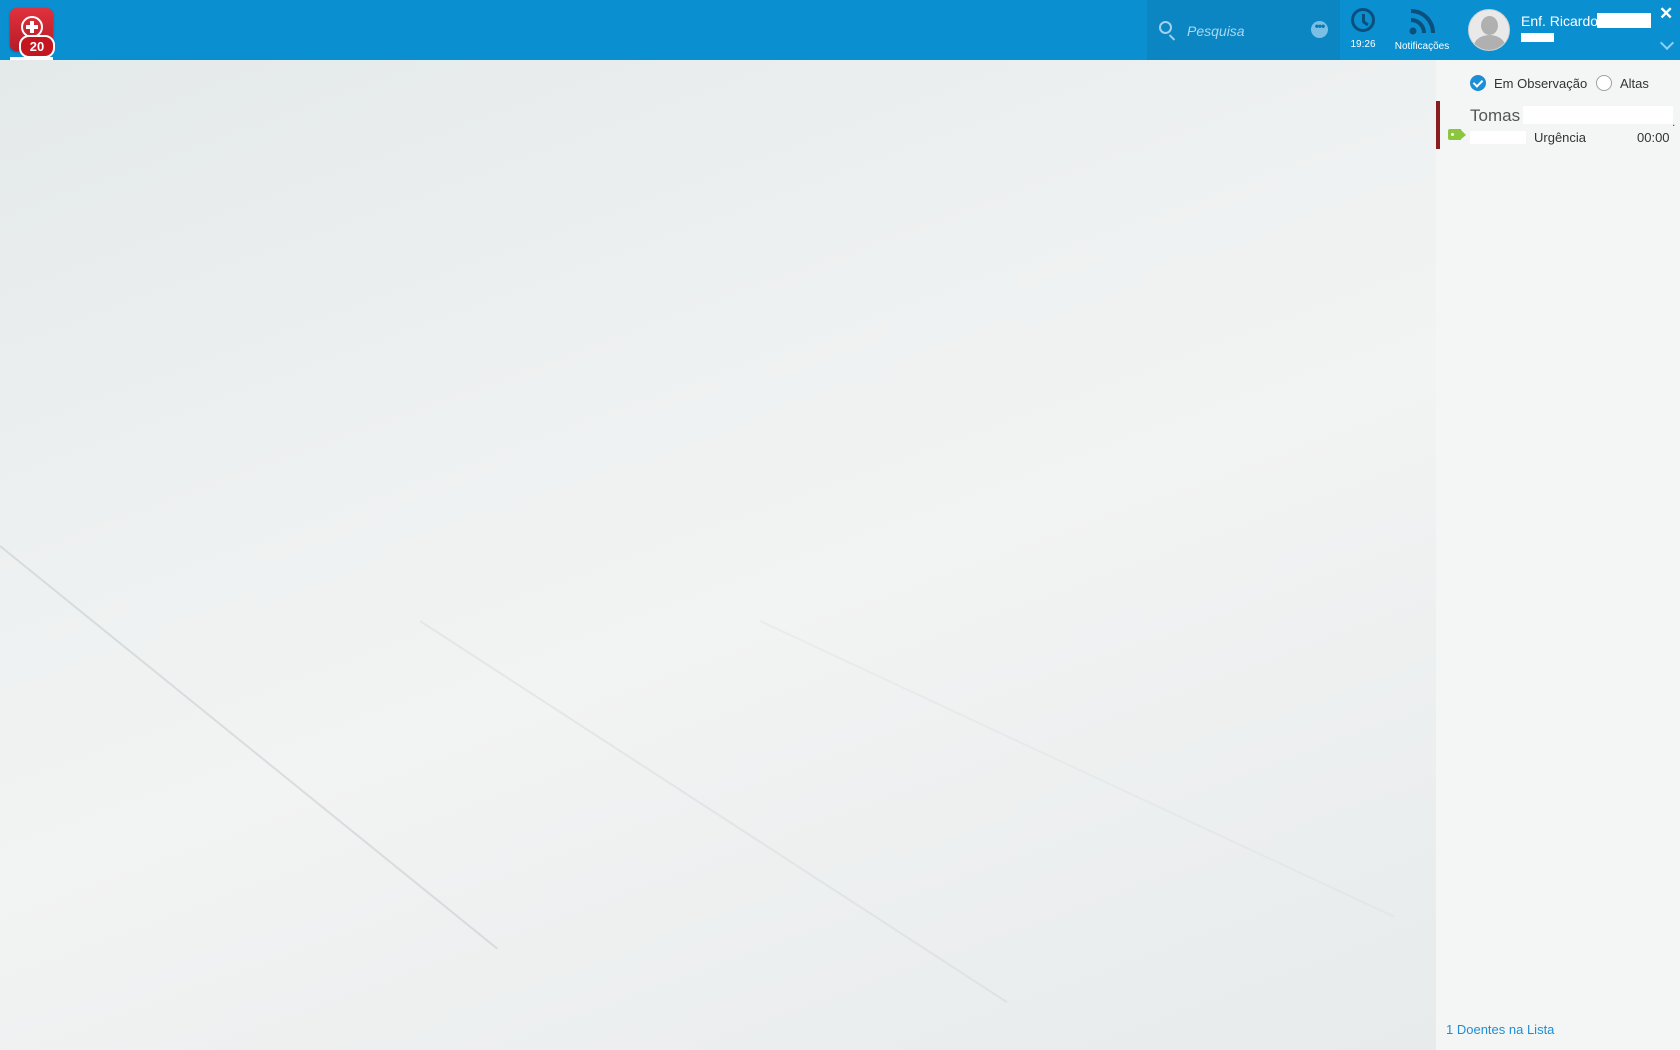 This screenshot has height=1050, width=1680. I want to click on app-badge-count: 20, so click(37, 46).